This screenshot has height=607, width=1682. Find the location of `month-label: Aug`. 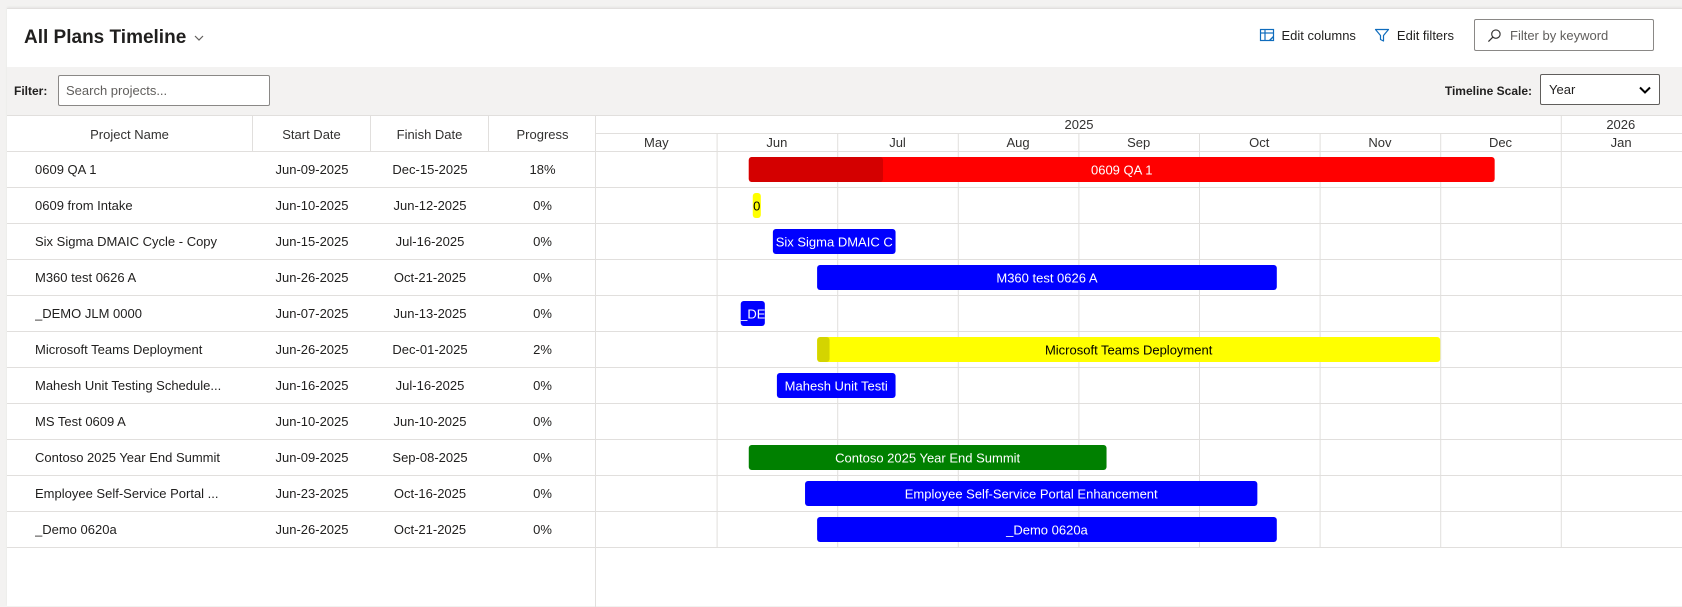

month-label: Aug is located at coordinates (1018, 142).